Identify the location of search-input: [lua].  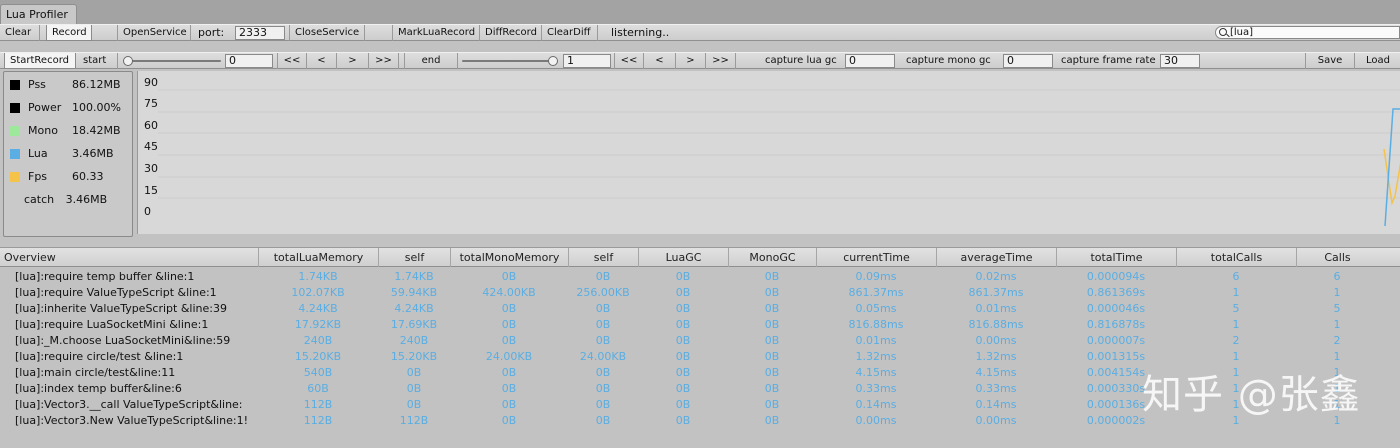
(1307, 32).